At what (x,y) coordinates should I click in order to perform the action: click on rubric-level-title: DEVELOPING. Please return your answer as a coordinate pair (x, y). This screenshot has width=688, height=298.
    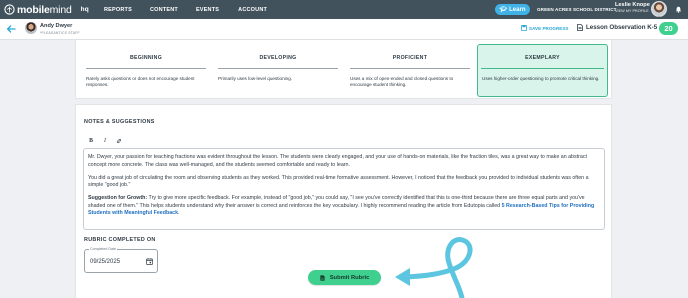
    Looking at the image, I should click on (278, 57).